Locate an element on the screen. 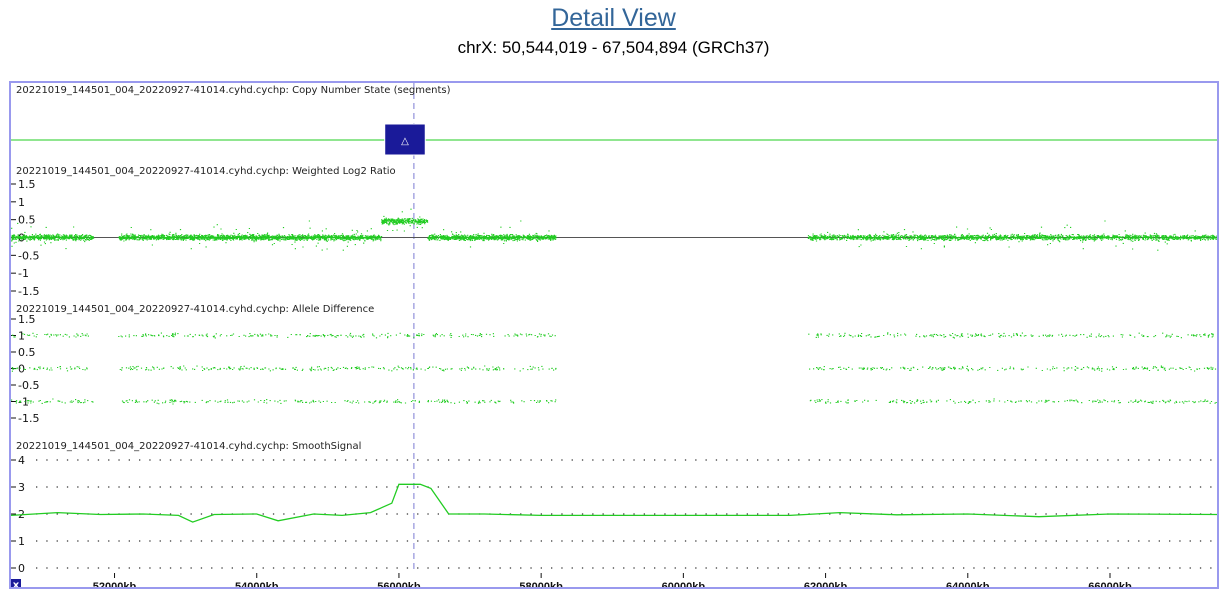 Image resolution: width=1227 pixels, height=598 pixels. log2-ytick-label: -1.5 is located at coordinates (28, 291).